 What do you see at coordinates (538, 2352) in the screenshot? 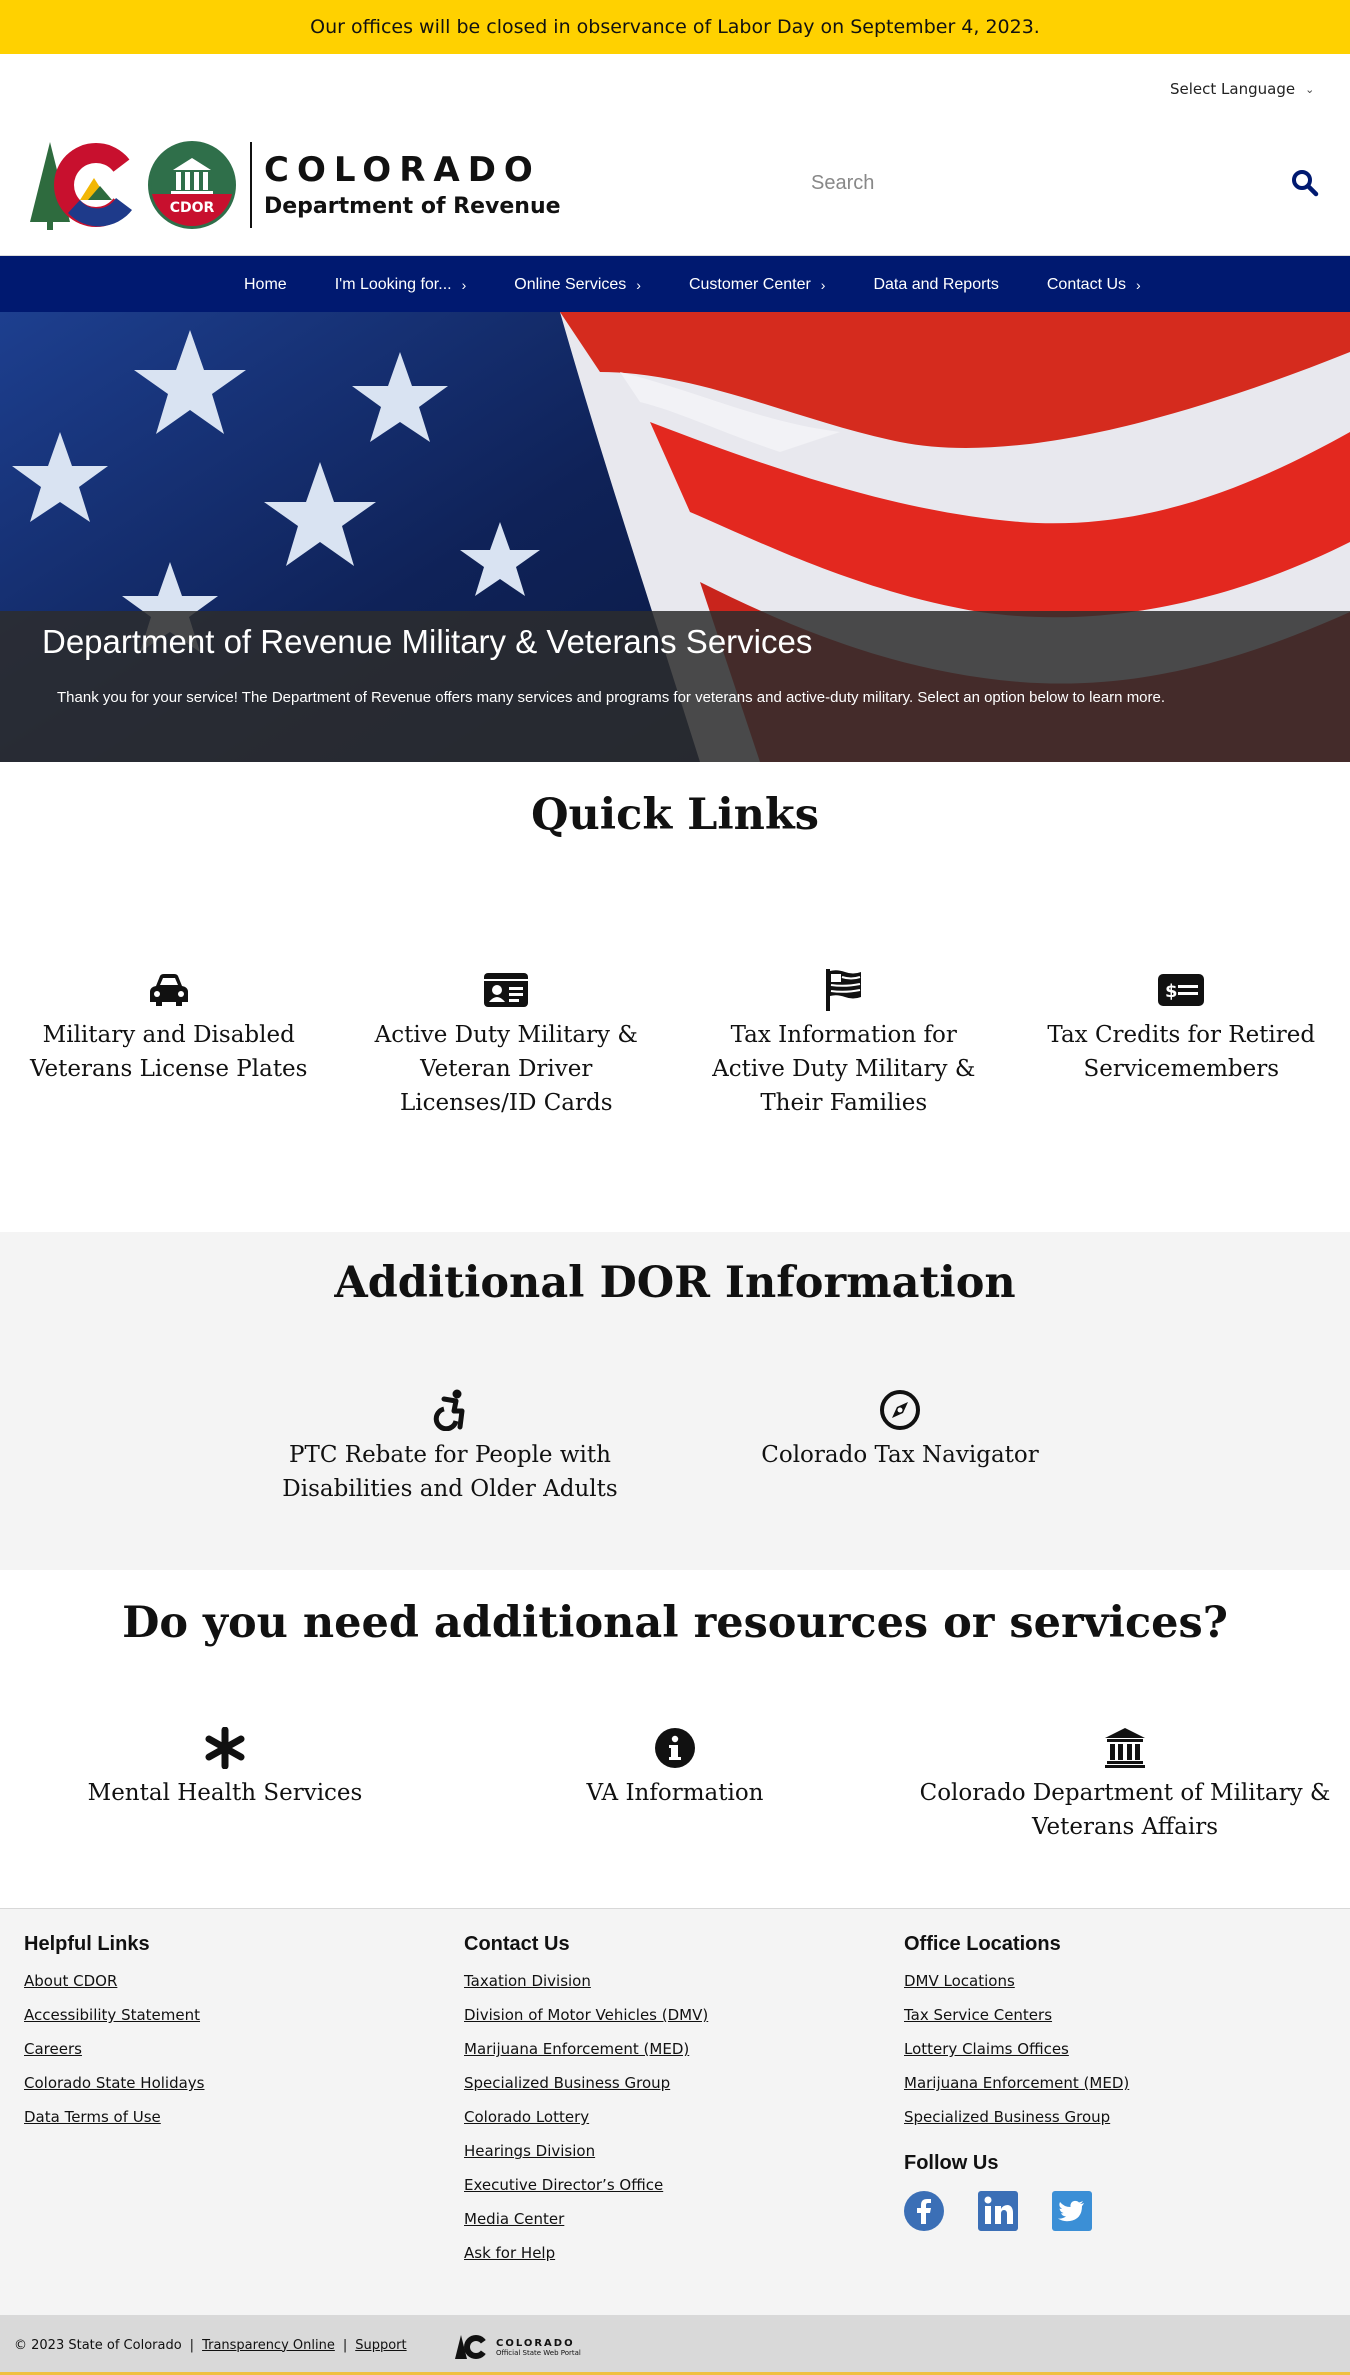
I see `portal-subtitle: Official State Web Portal` at bounding box center [538, 2352].